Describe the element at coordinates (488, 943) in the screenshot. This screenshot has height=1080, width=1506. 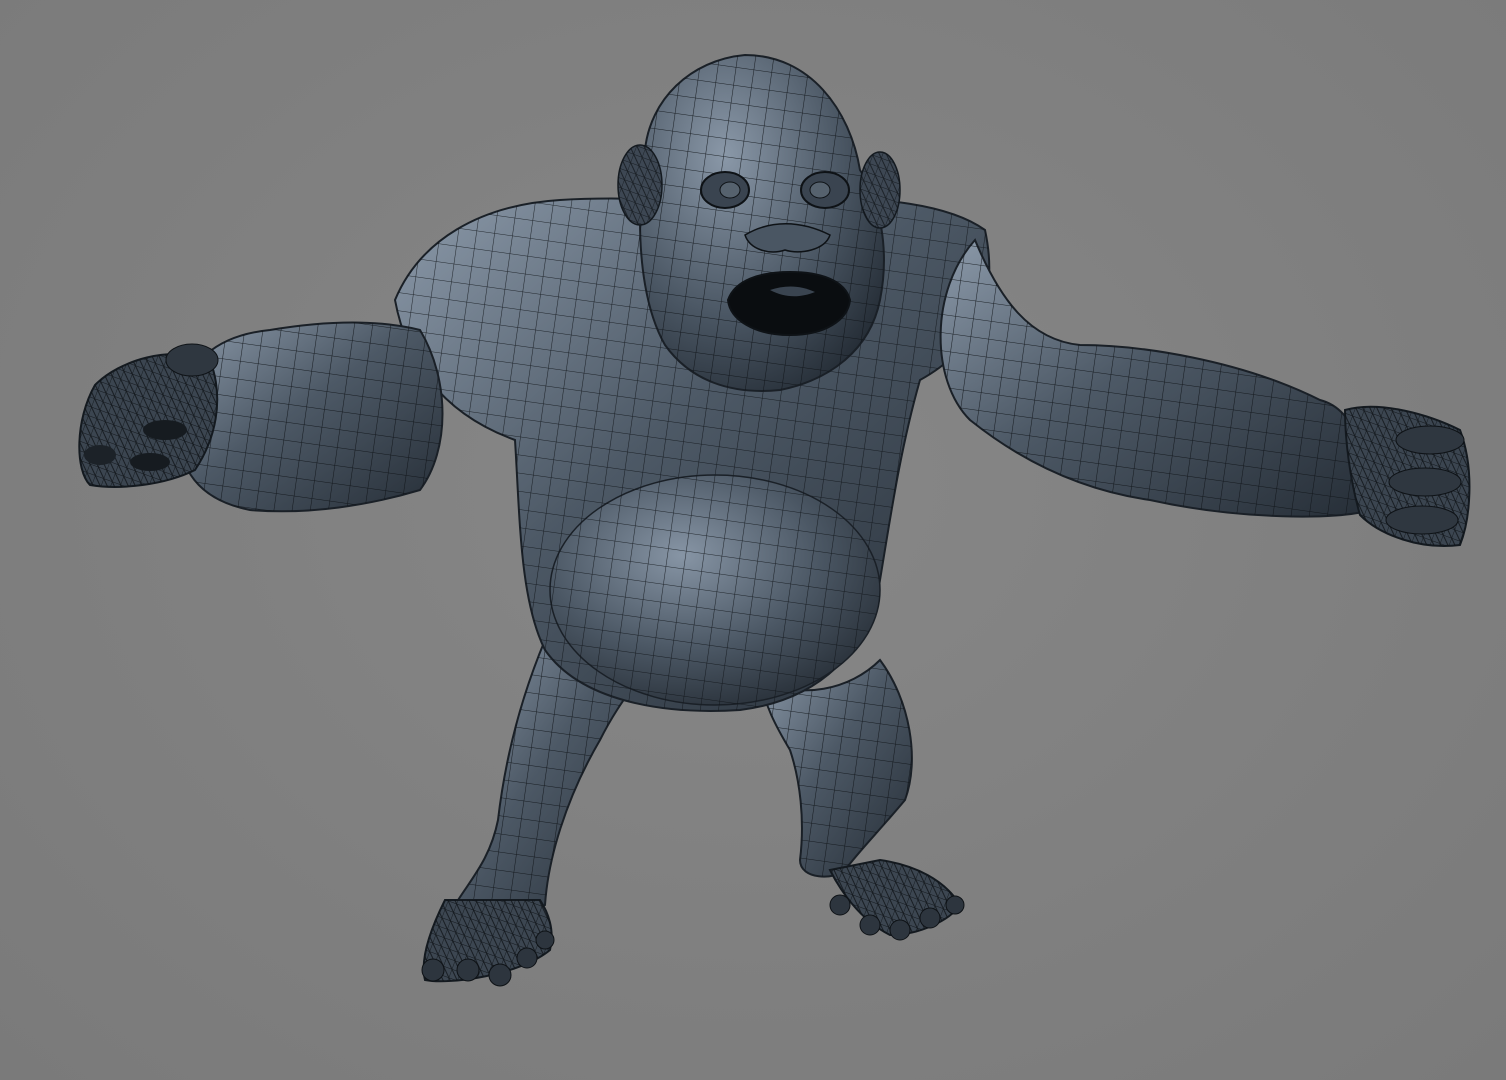
I see `left-foot` at that location.